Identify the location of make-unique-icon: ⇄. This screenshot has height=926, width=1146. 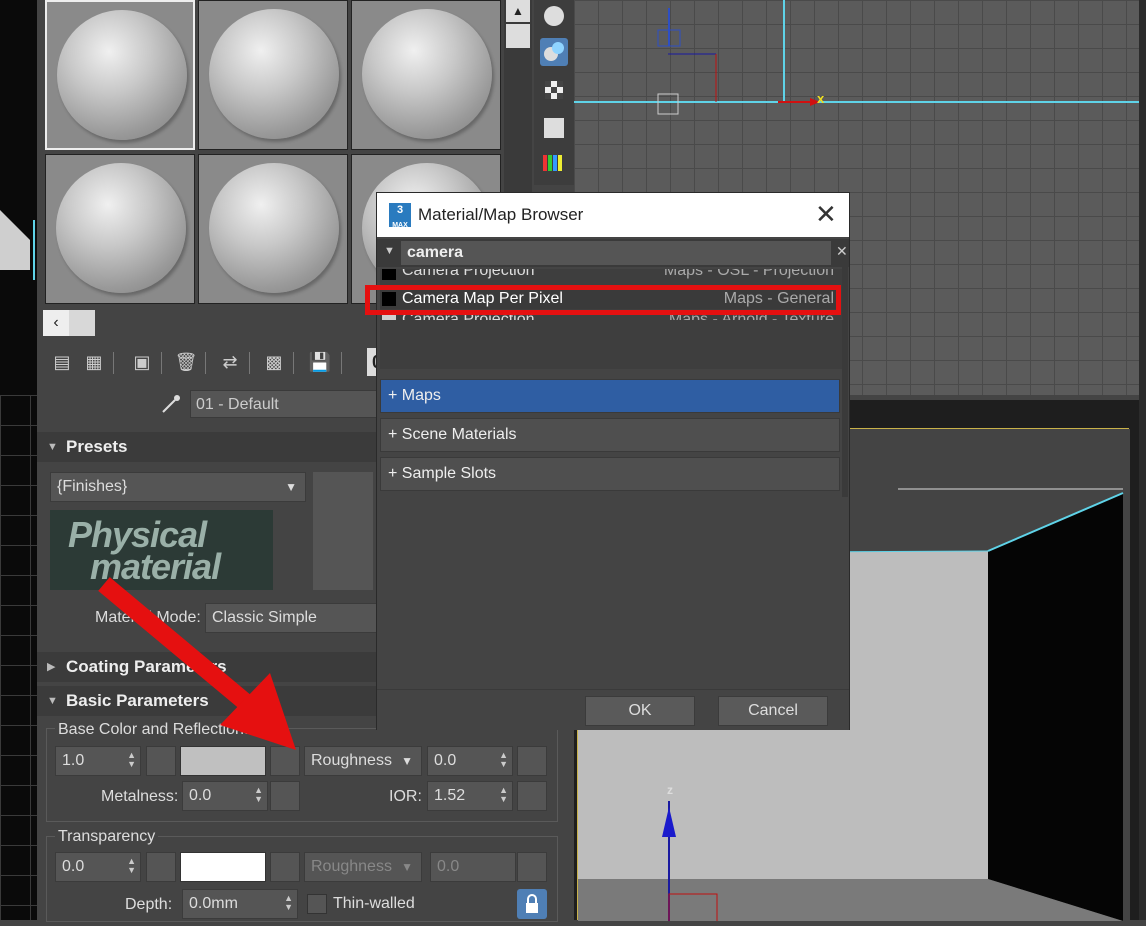
(230, 362).